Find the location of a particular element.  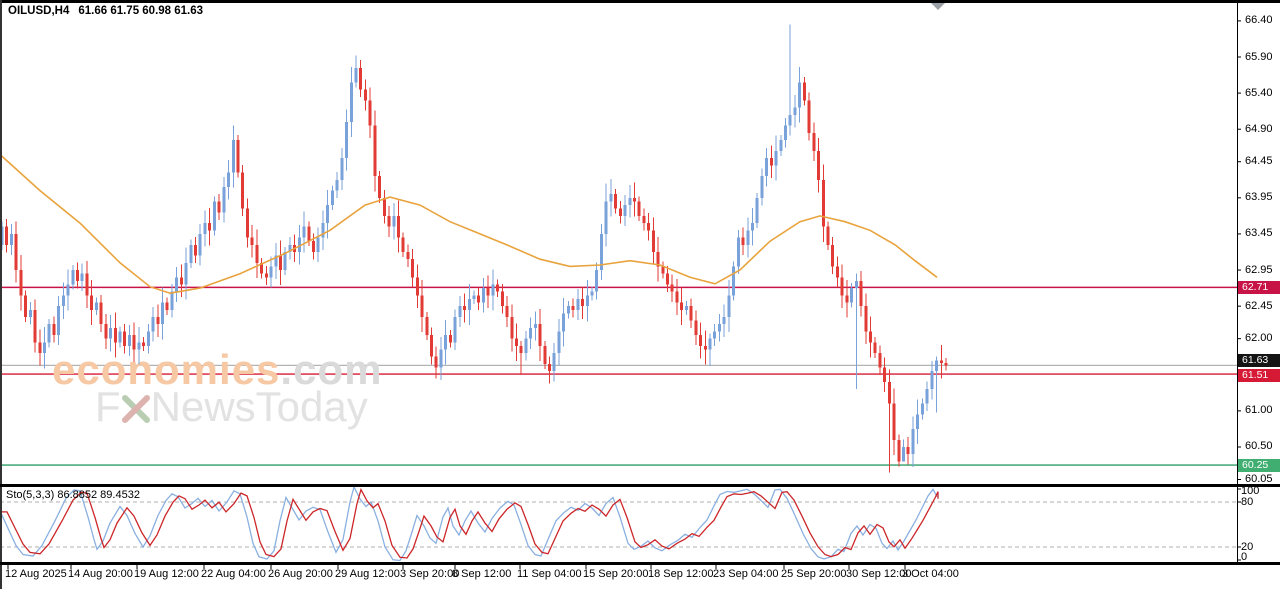

time-tick-label: 29 Aug 12:00 is located at coordinates (367, 574).